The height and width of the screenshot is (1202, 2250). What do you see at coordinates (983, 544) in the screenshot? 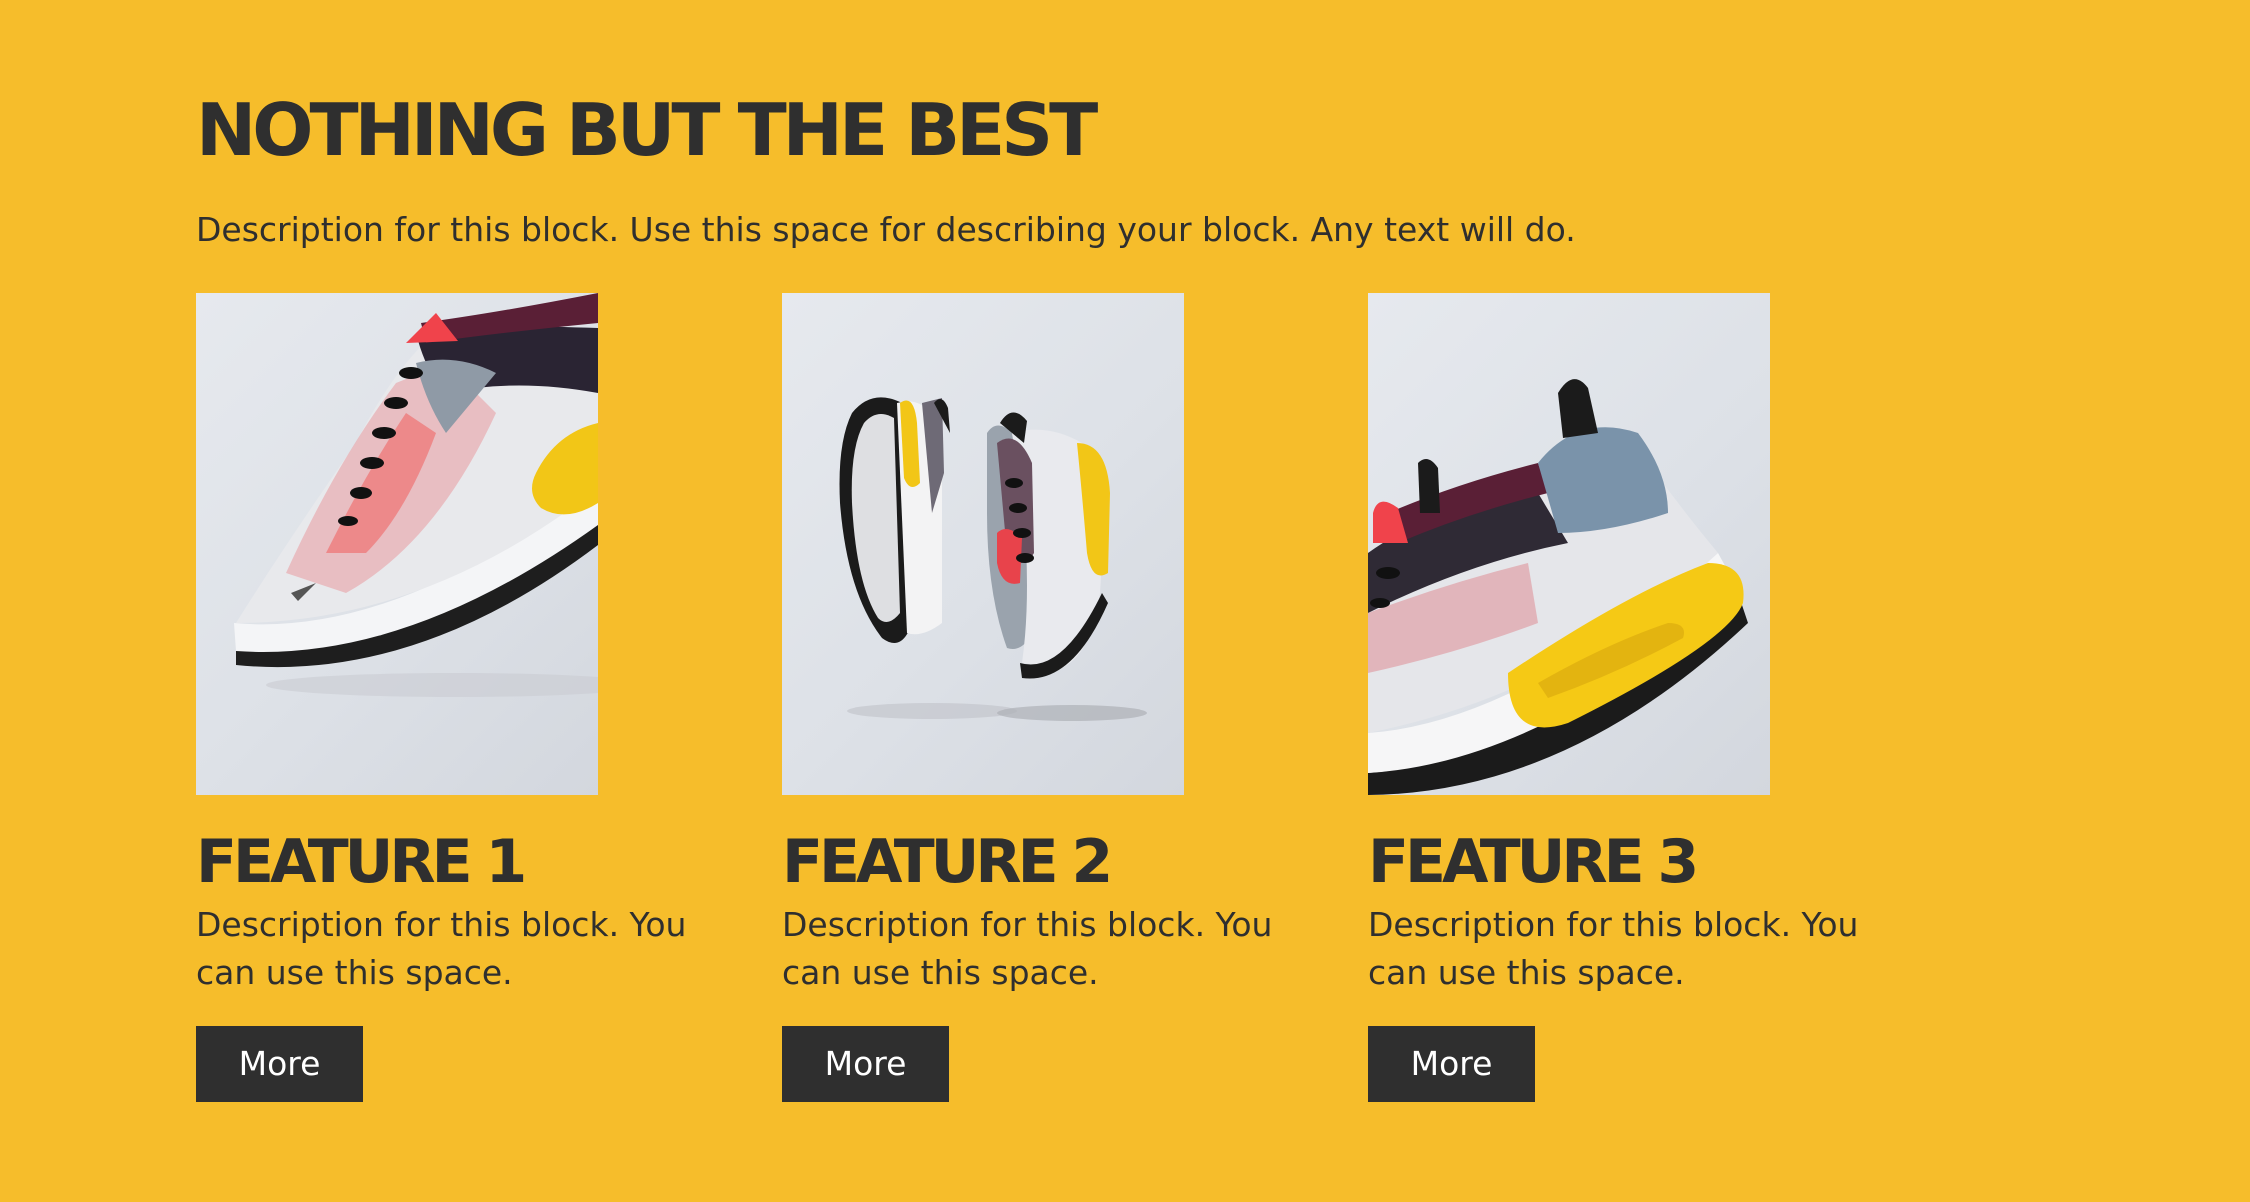
I see `sneaker-pair-floating-image` at bounding box center [983, 544].